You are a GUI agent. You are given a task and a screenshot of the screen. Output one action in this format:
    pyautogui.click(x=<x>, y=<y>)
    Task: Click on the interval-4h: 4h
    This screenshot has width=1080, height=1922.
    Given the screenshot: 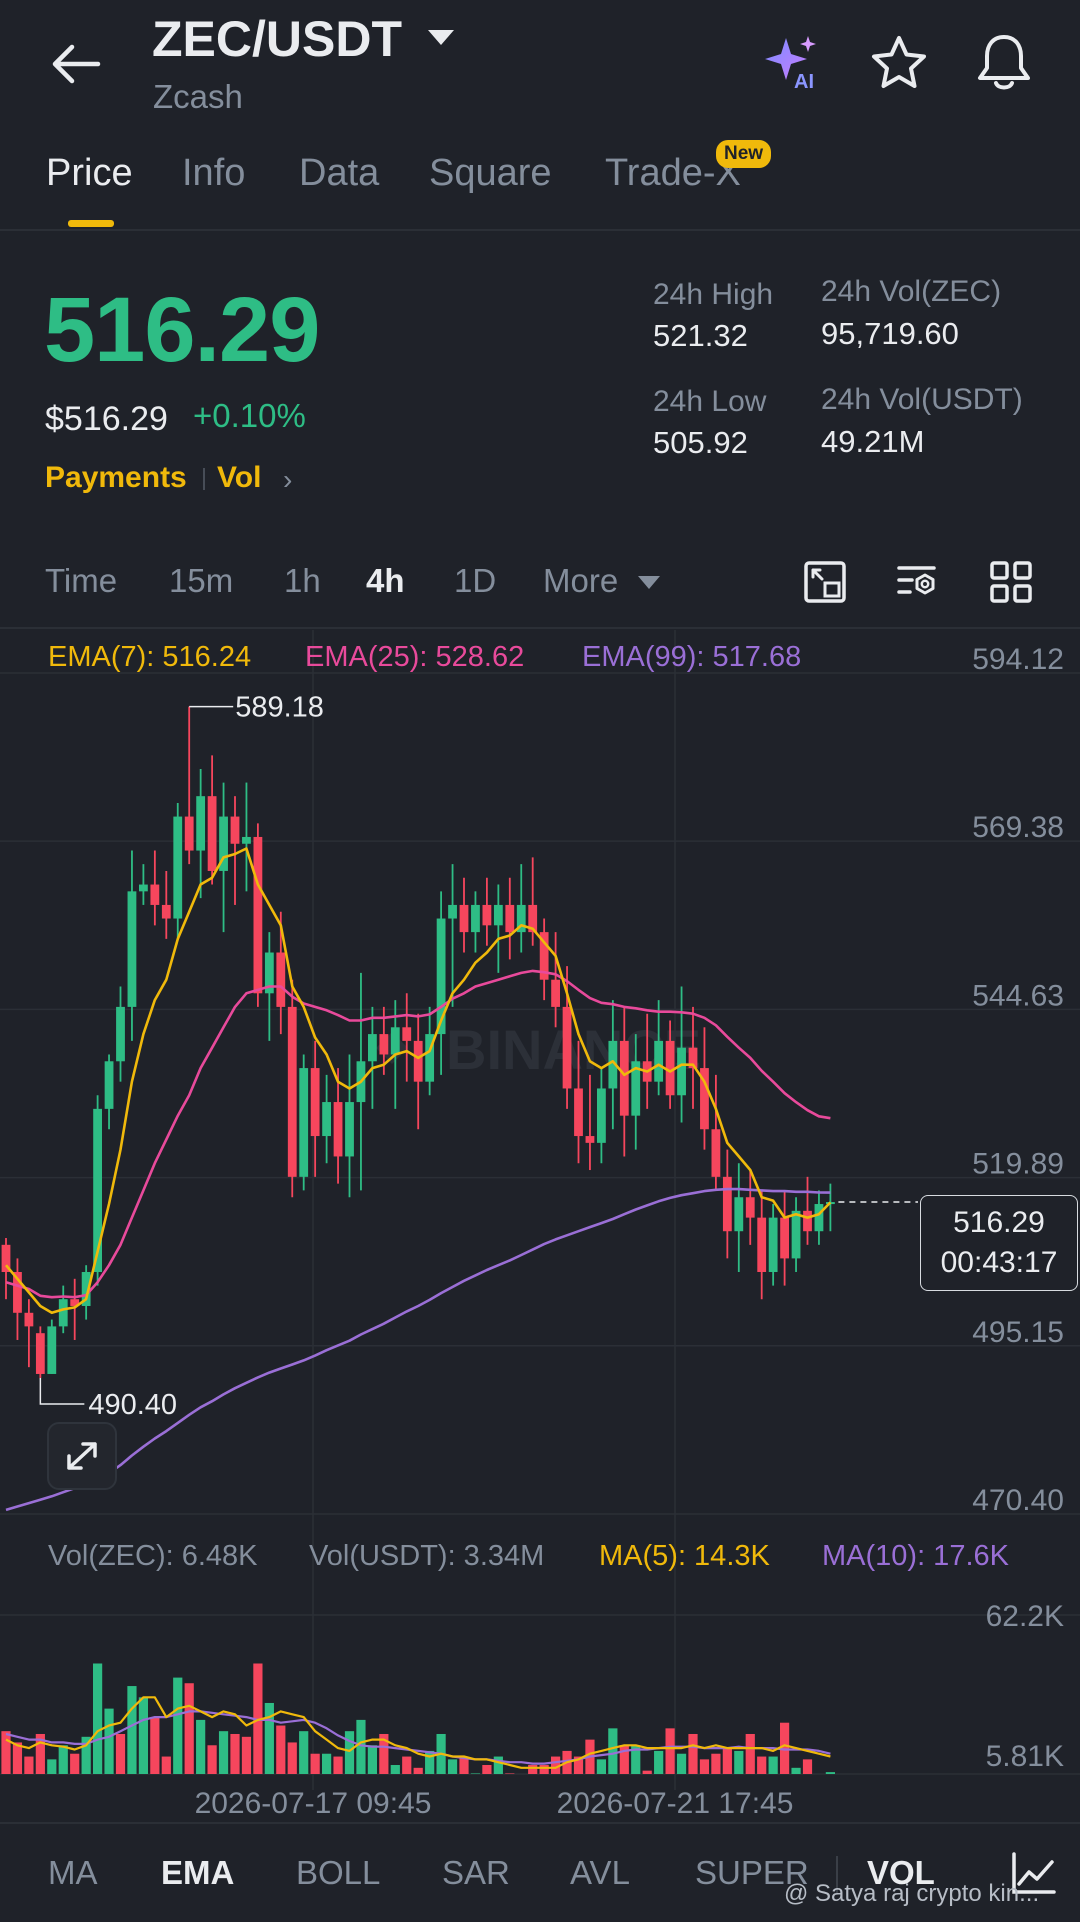 What is the action you would take?
    pyautogui.click(x=385, y=581)
    